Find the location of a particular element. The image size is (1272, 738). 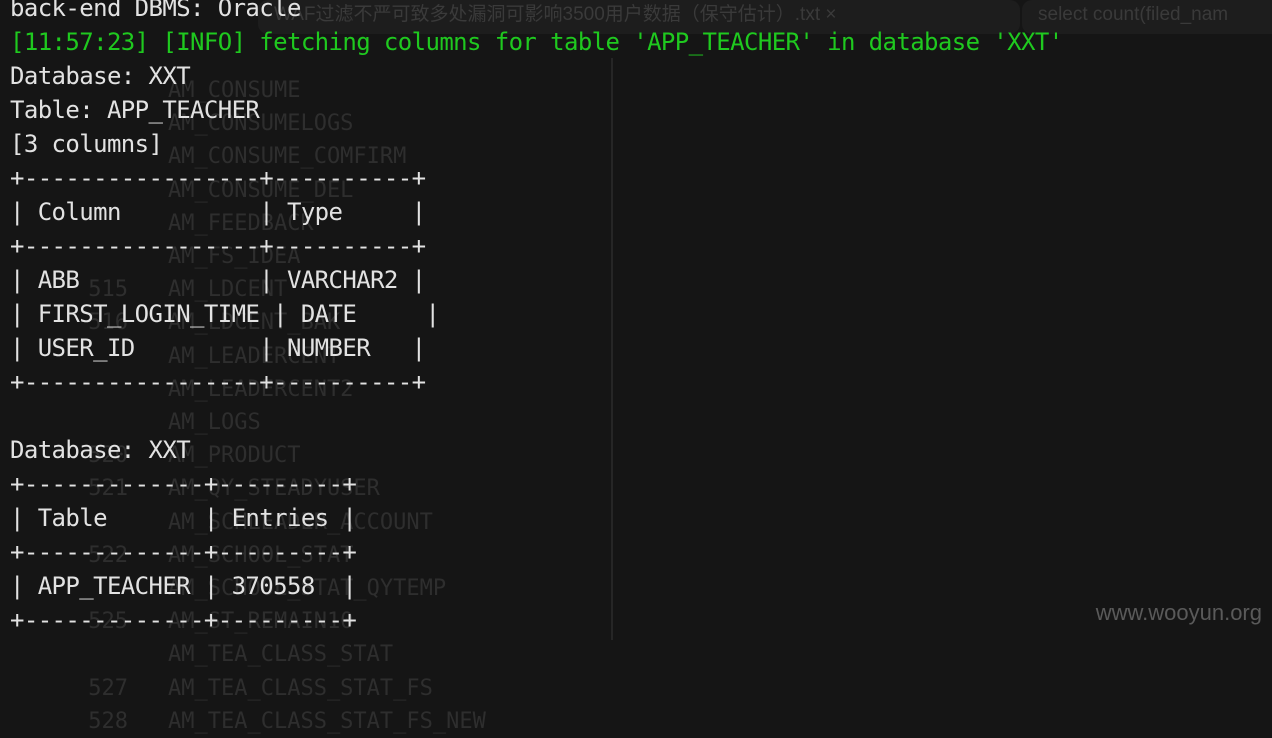

background-row-name: AM_TEA_CLASS_STAT_FS_NEW is located at coordinates (327, 721).